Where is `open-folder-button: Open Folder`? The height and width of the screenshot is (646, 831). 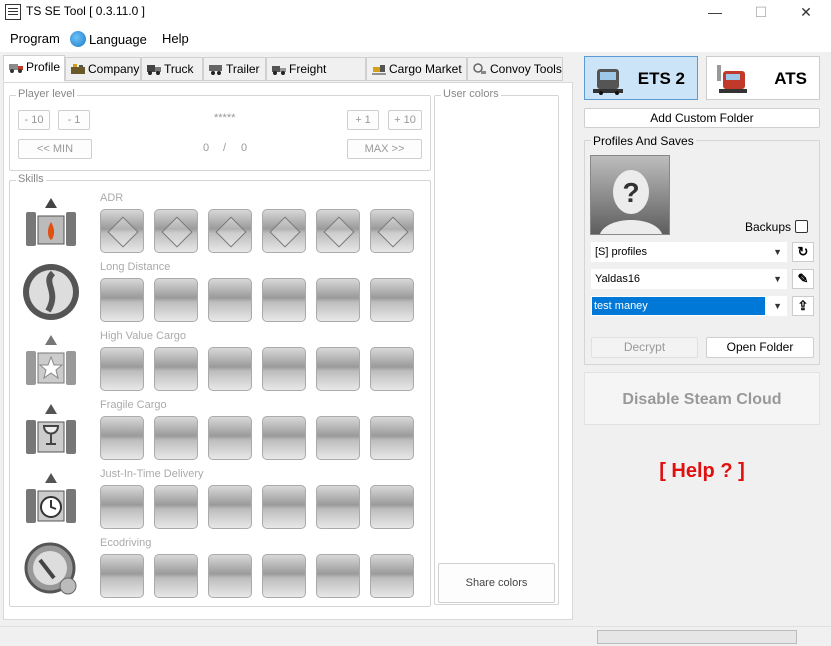 open-folder-button: Open Folder is located at coordinates (760, 347).